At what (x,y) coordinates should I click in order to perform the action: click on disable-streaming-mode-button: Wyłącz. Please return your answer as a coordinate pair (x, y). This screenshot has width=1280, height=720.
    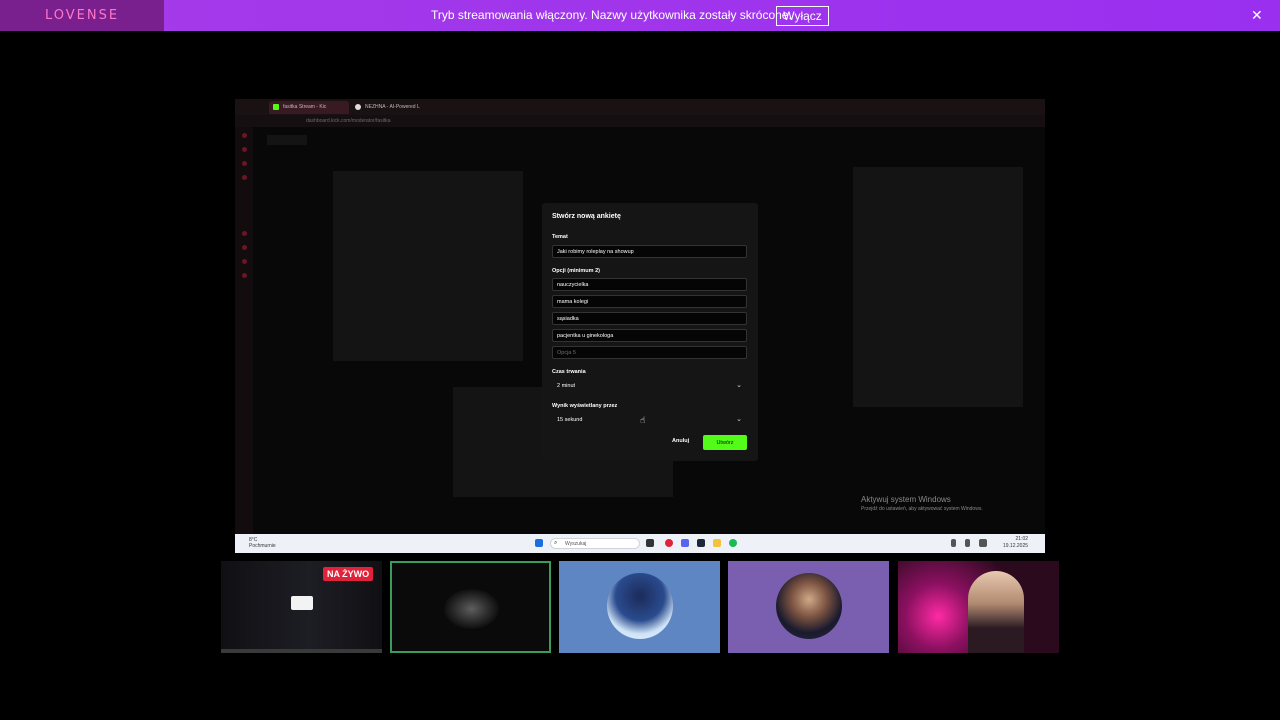
    Looking at the image, I should click on (802, 16).